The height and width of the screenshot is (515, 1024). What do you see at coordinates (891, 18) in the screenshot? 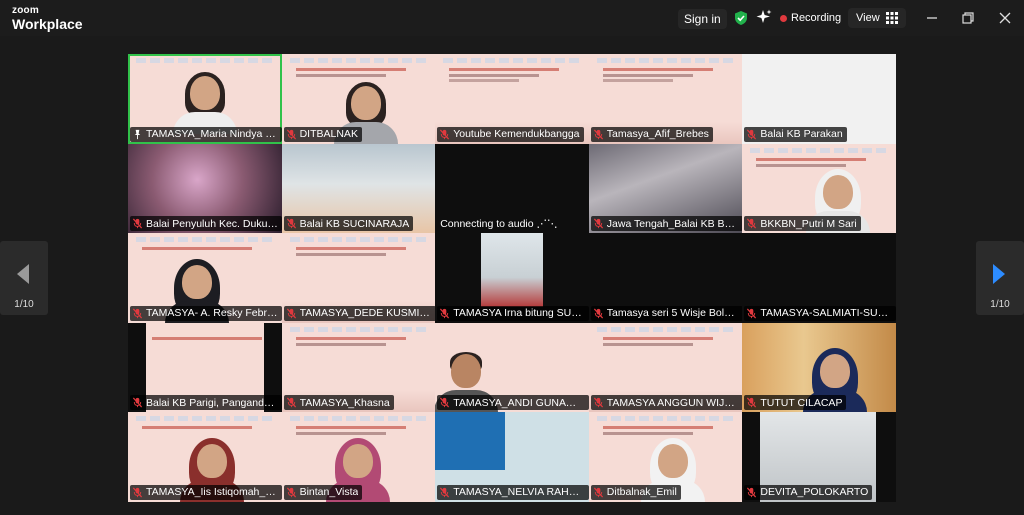
I see `grid-icon` at bounding box center [891, 18].